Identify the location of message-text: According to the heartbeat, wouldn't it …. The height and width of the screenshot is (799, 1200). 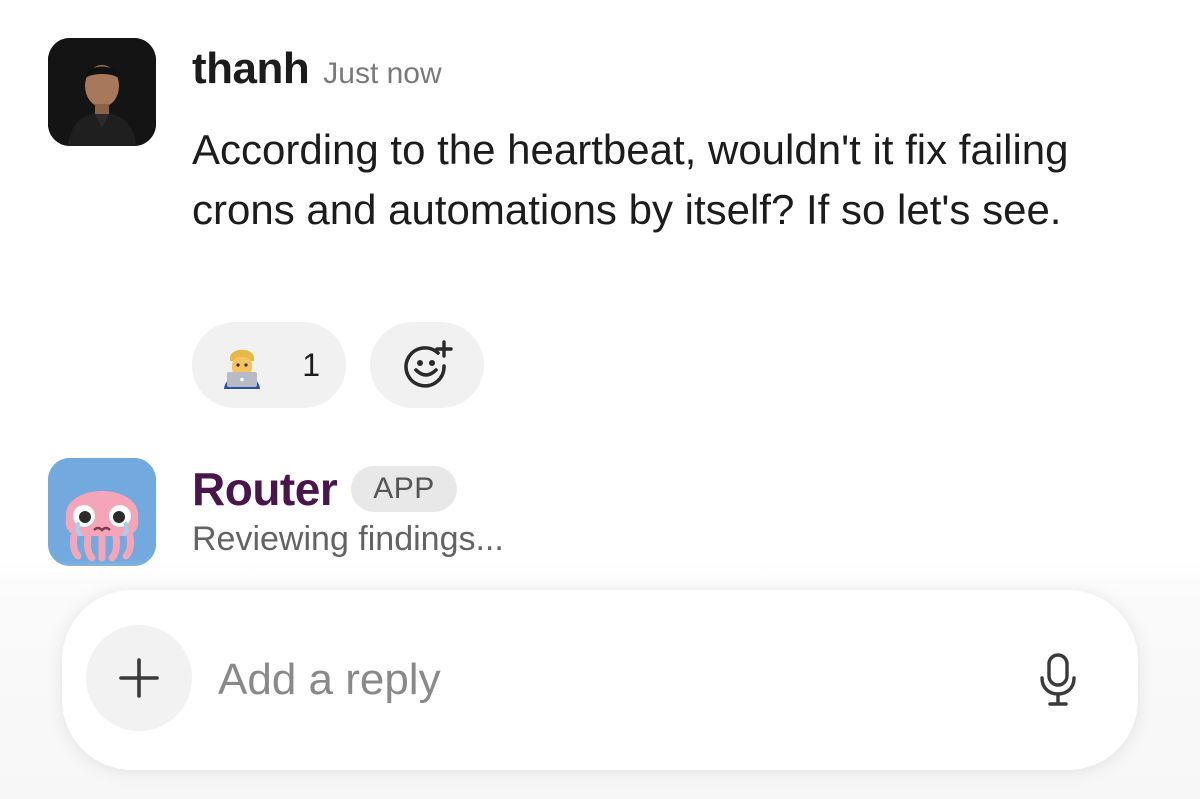
(630, 179).